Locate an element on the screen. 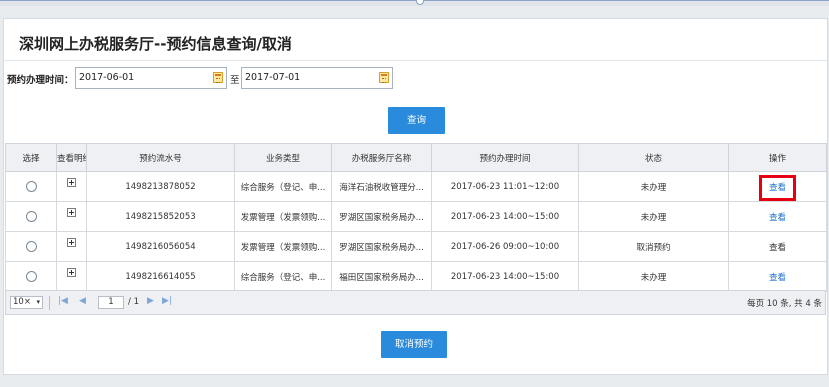  header-business-type: 业务类型 is located at coordinates (283, 157).